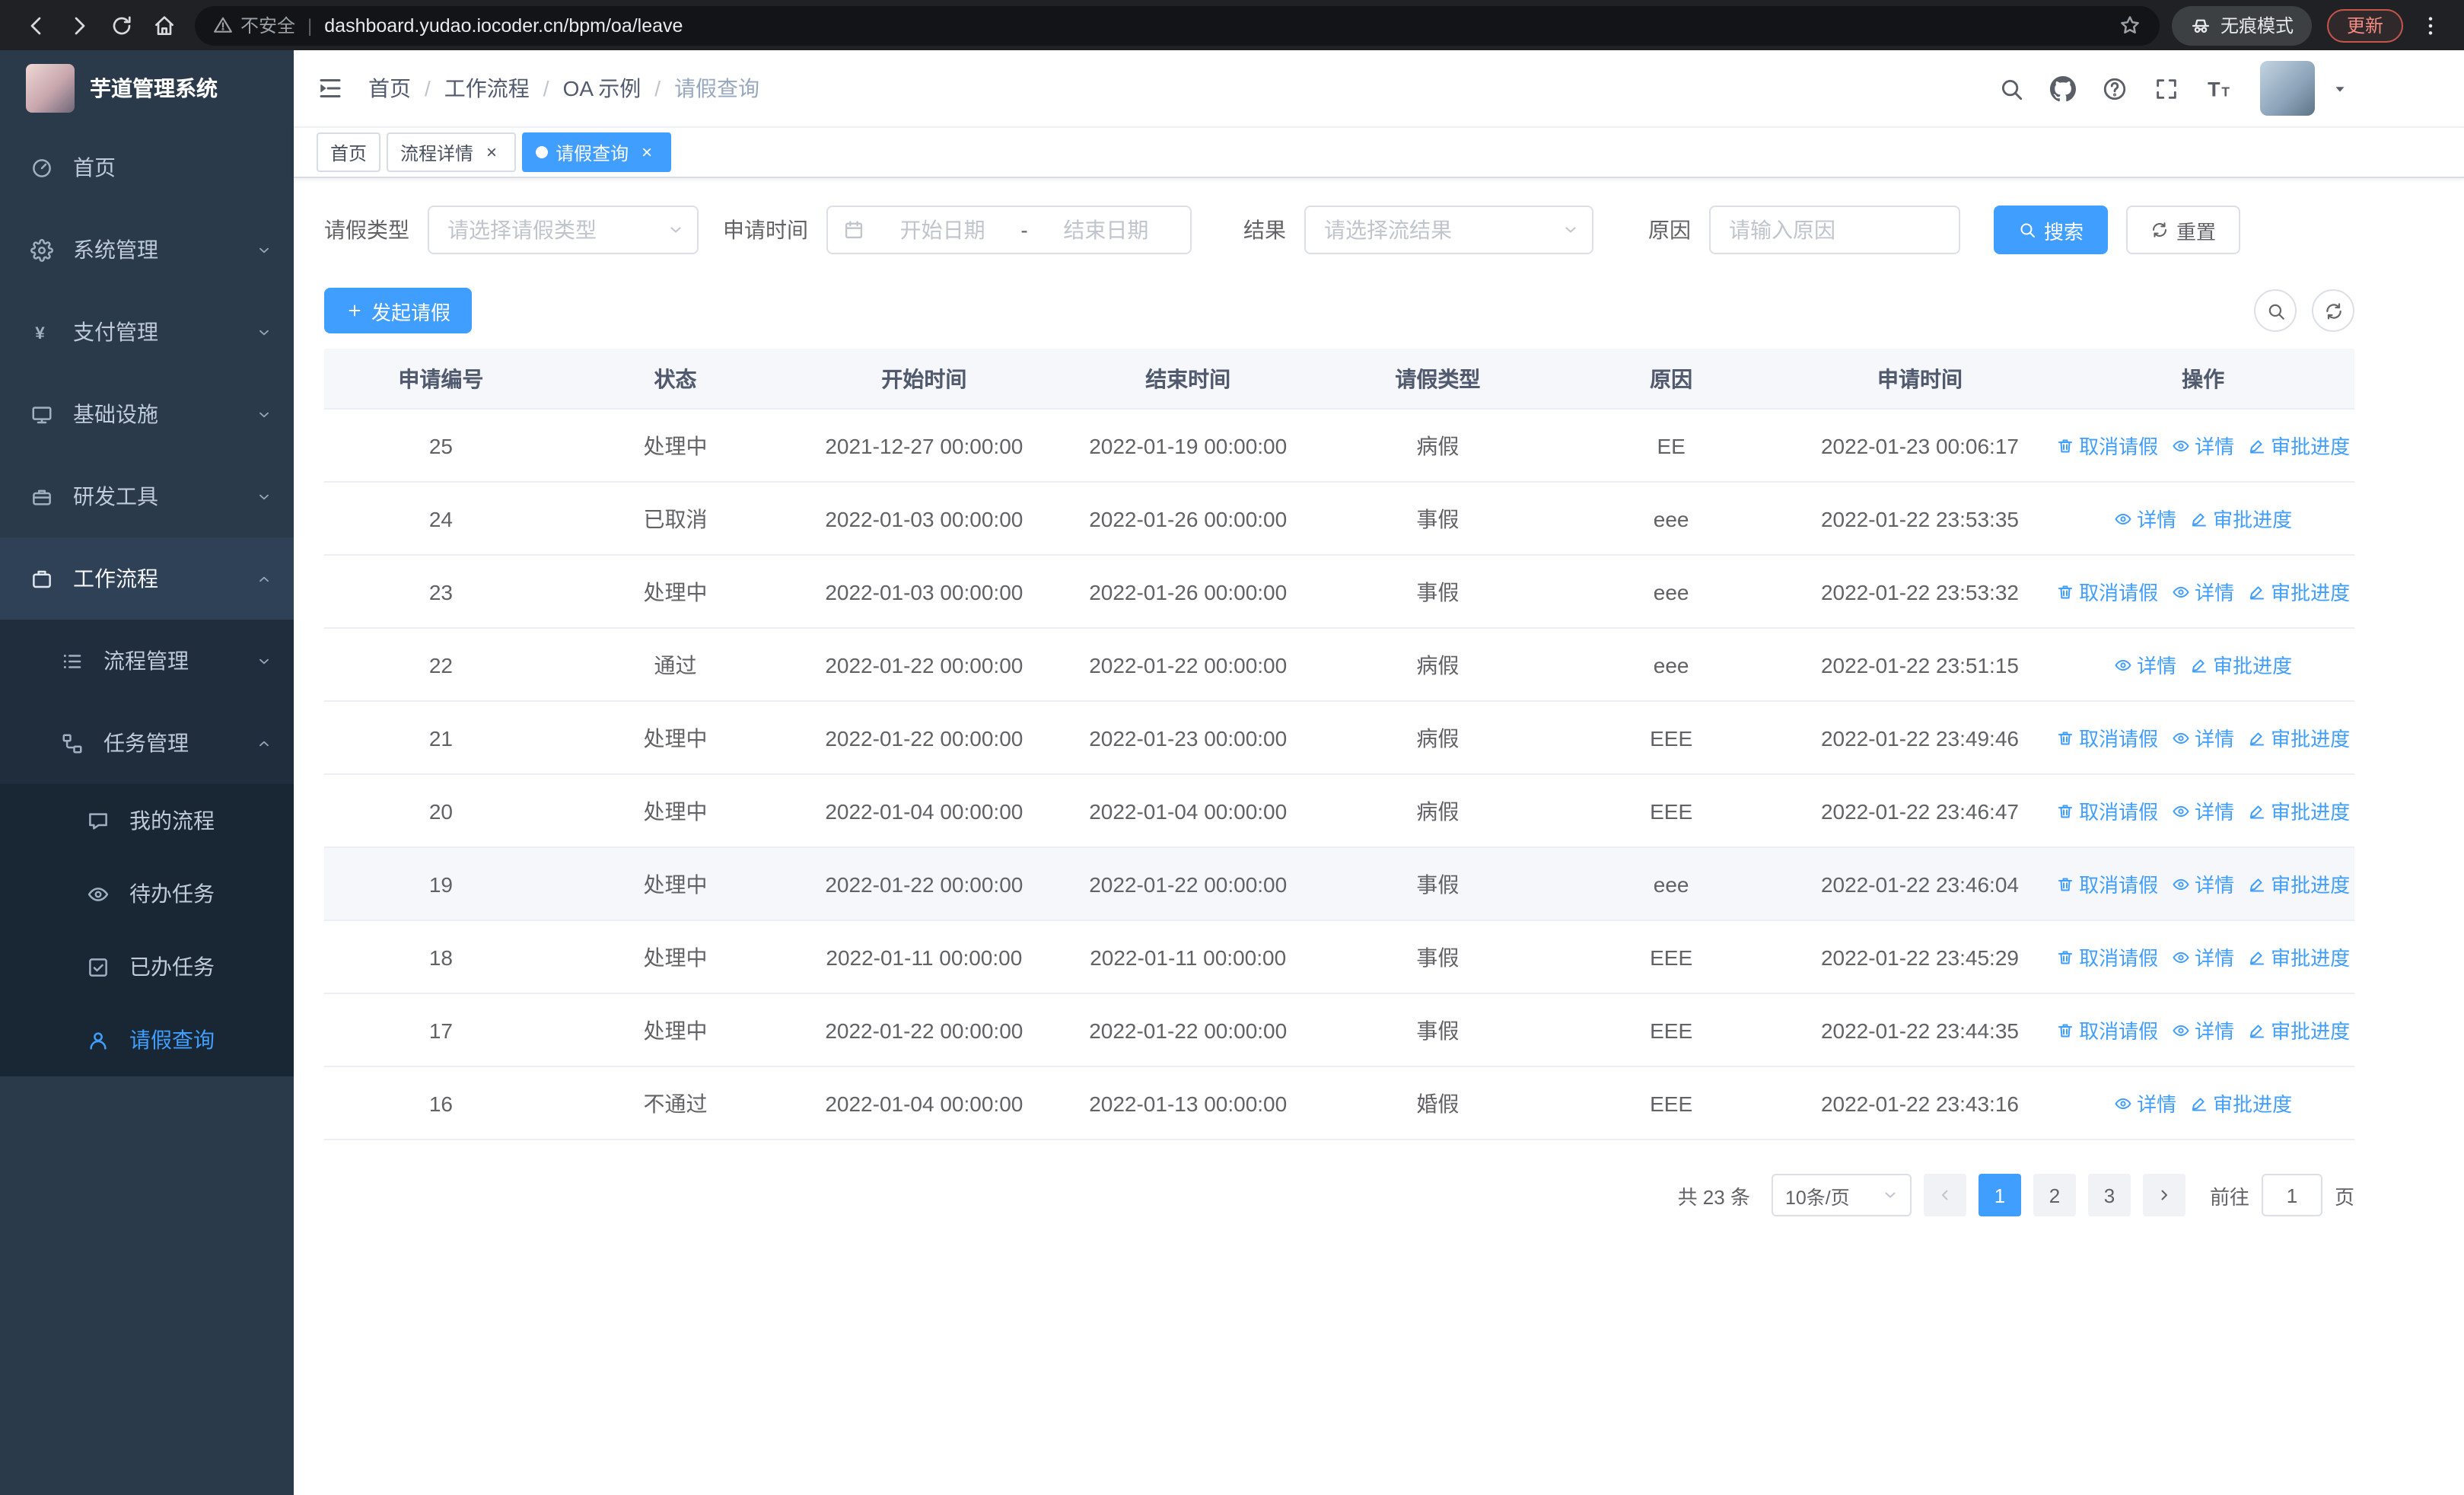 The width and height of the screenshot is (2464, 1495). Describe the element at coordinates (563, 230) in the screenshot. I see `leave-type-select: 请选择请假类型` at that location.